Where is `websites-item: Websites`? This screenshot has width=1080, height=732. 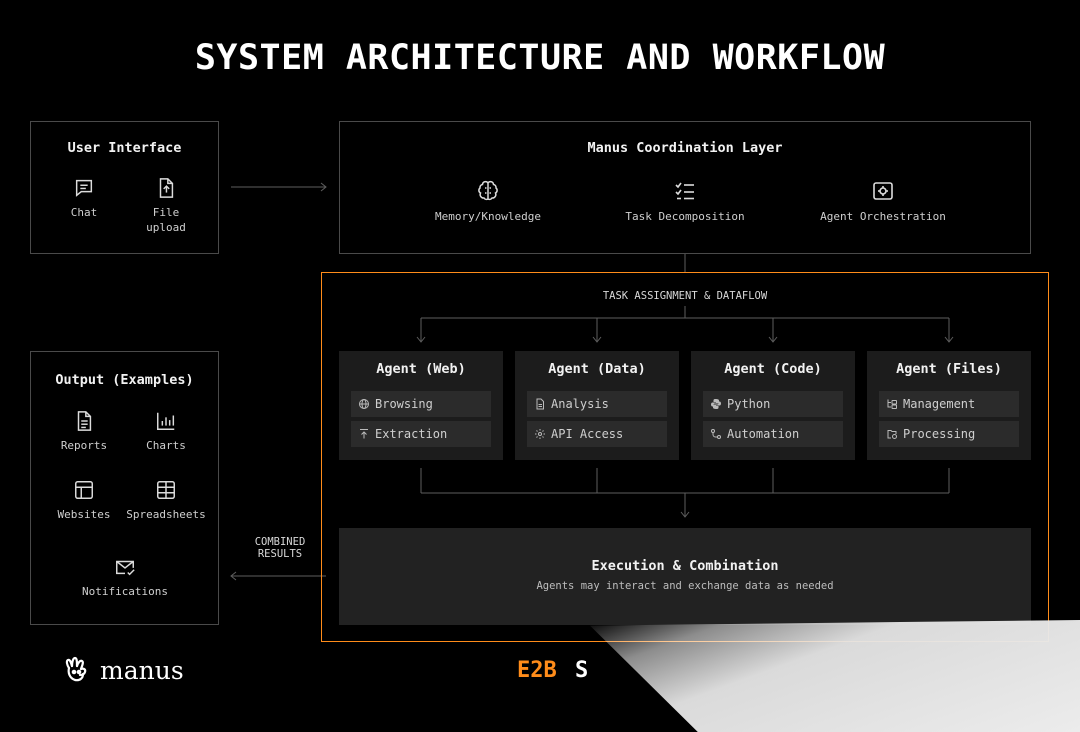
websites-item: Websites is located at coordinates (84, 500).